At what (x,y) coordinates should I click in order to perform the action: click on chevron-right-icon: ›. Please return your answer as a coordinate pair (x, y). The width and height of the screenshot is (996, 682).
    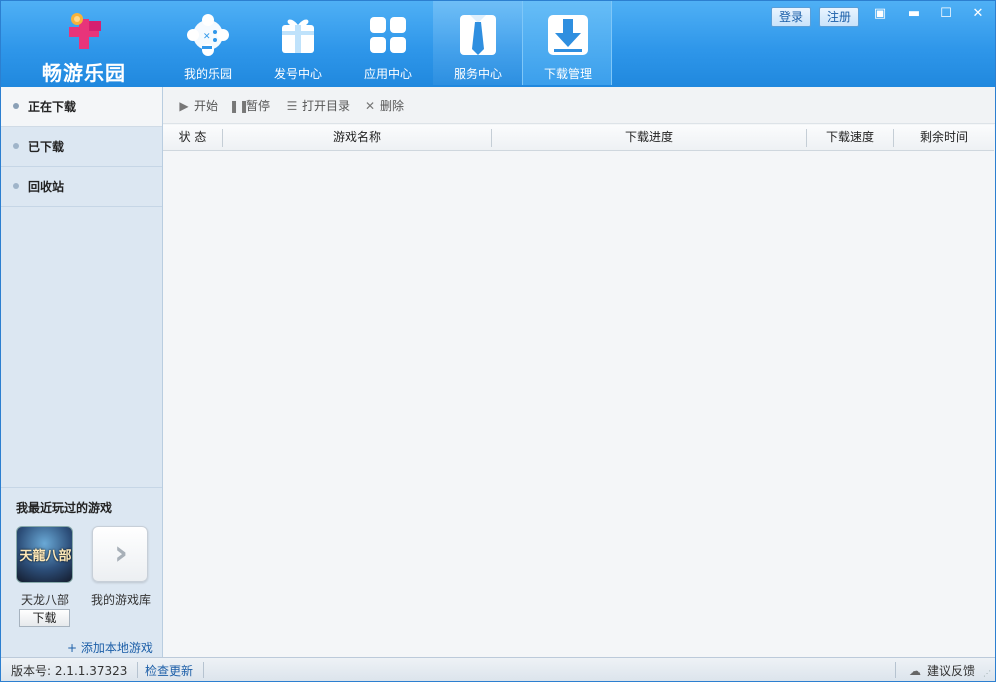
    Looking at the image, I should click on (120, 553).